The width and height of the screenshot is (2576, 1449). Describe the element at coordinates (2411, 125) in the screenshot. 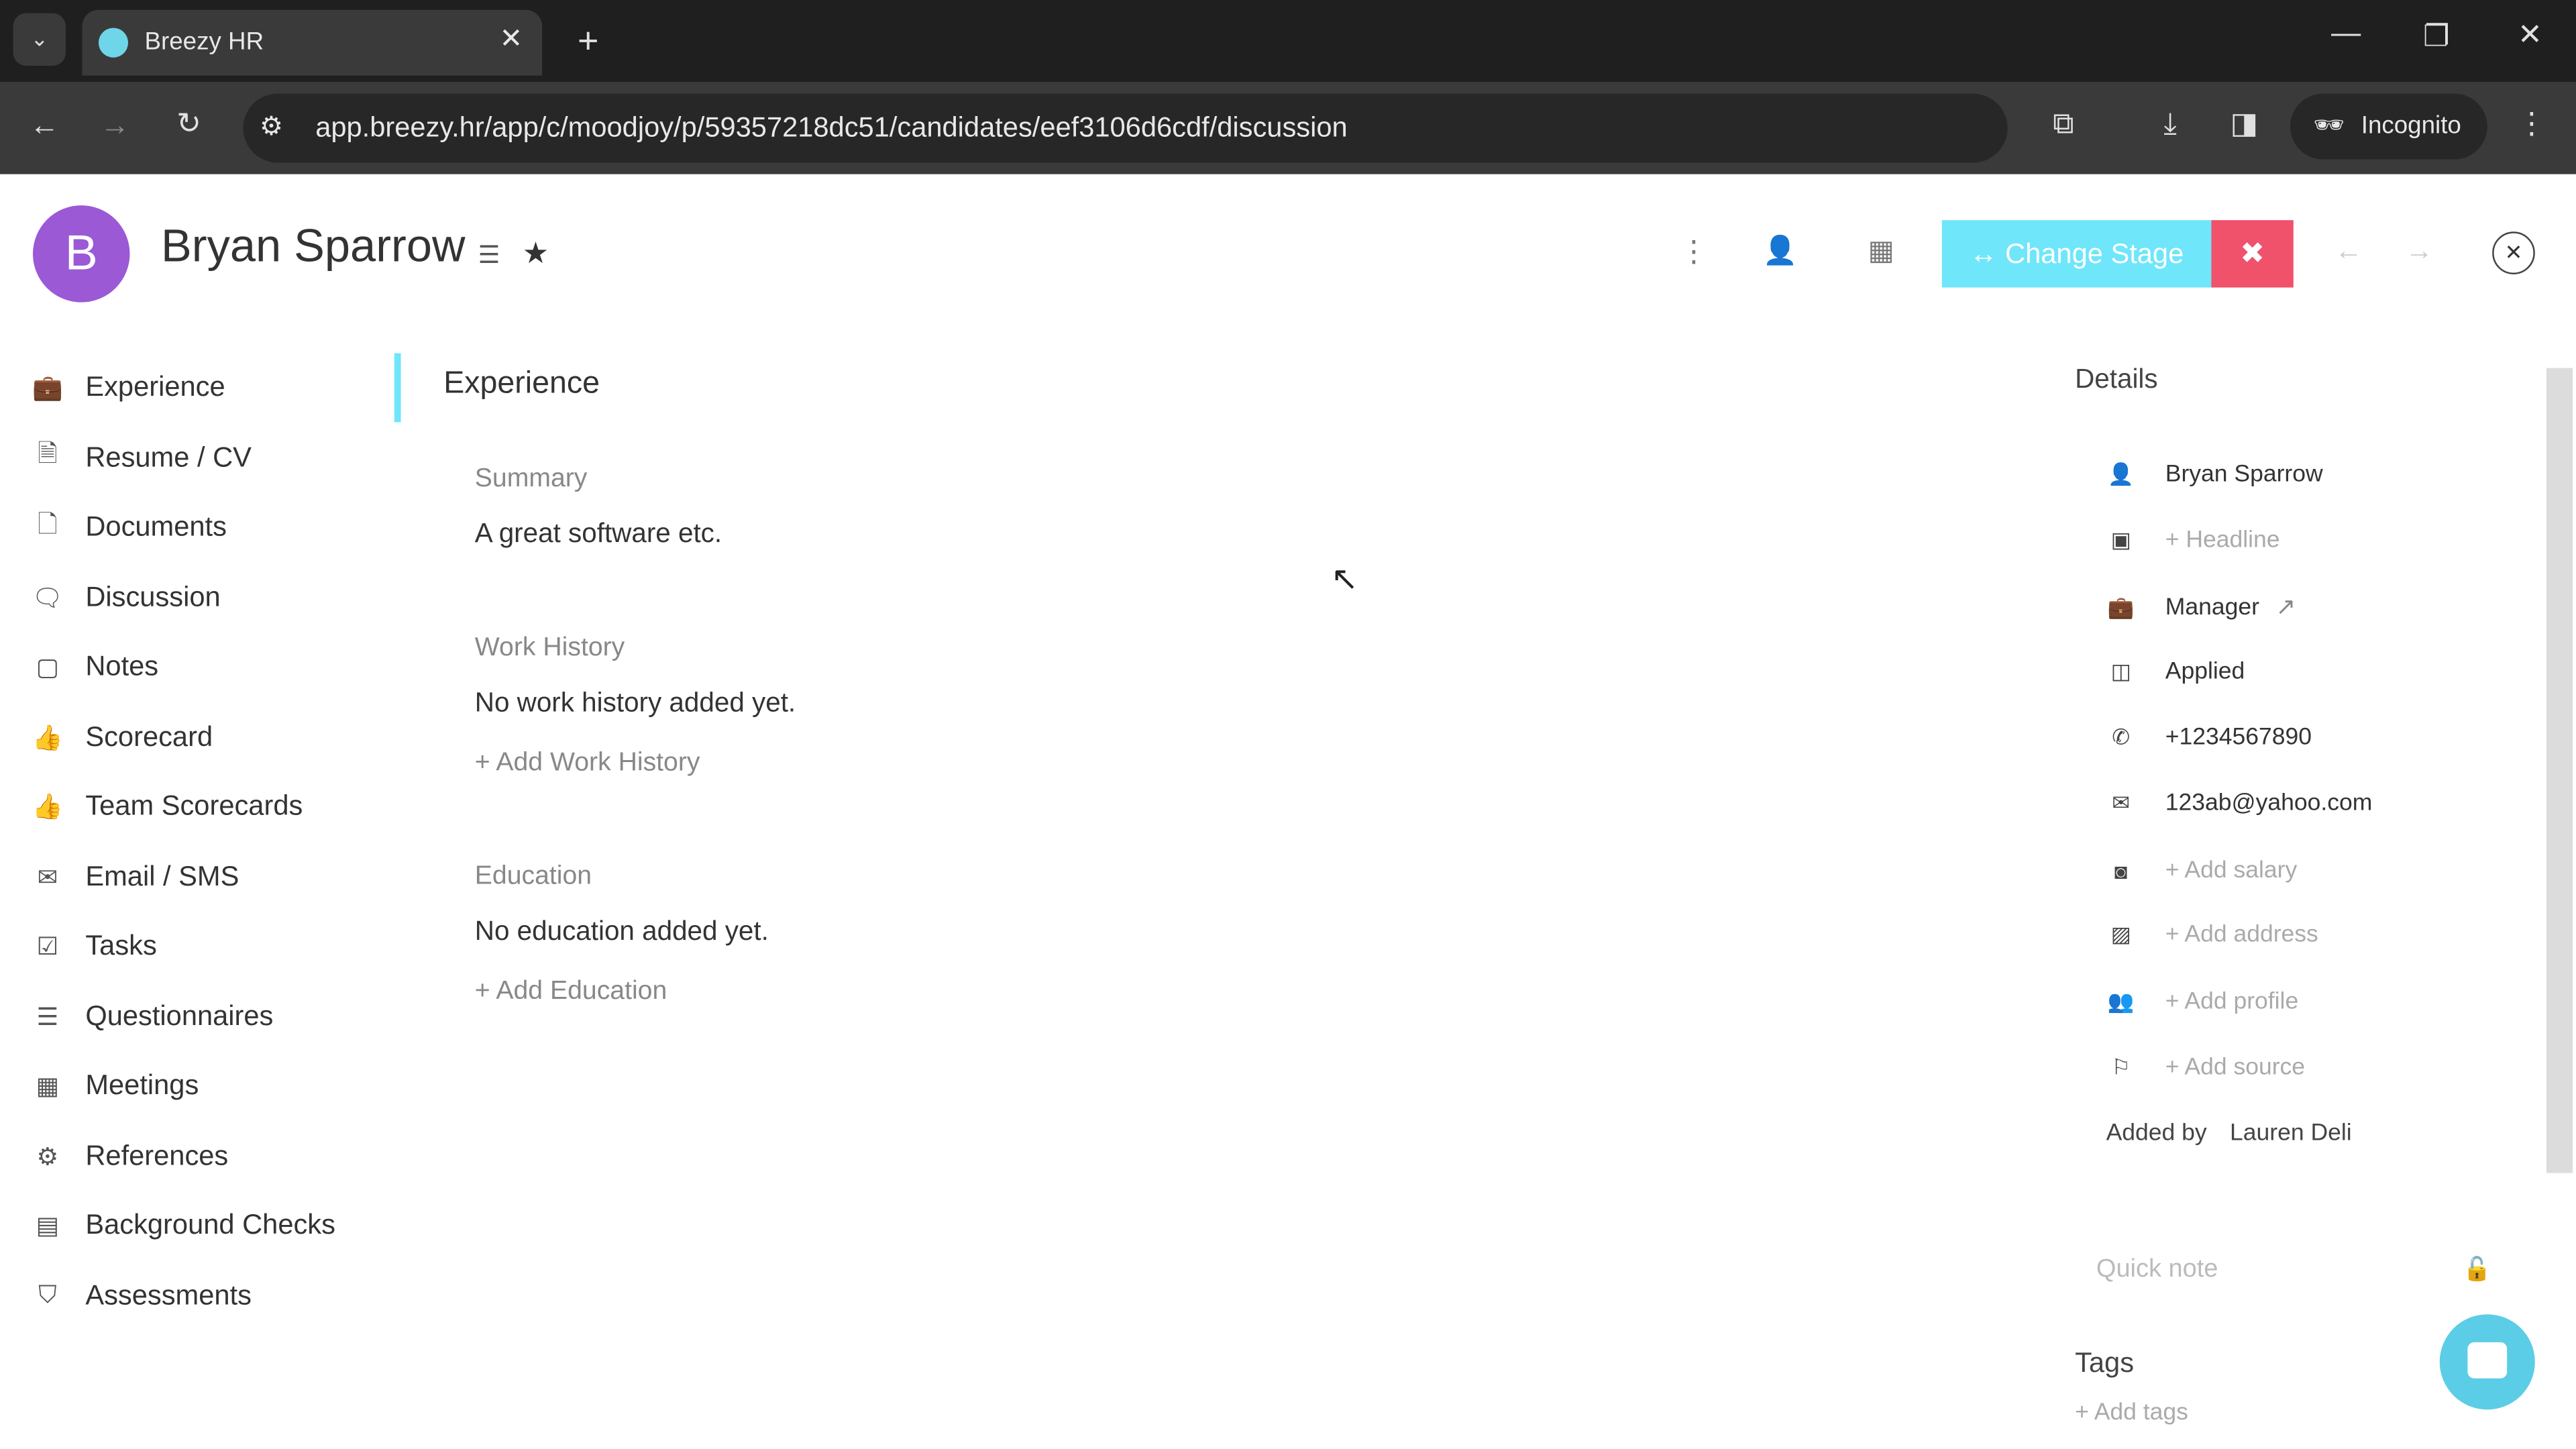

I see `incognito-label: Incognito` at that location.